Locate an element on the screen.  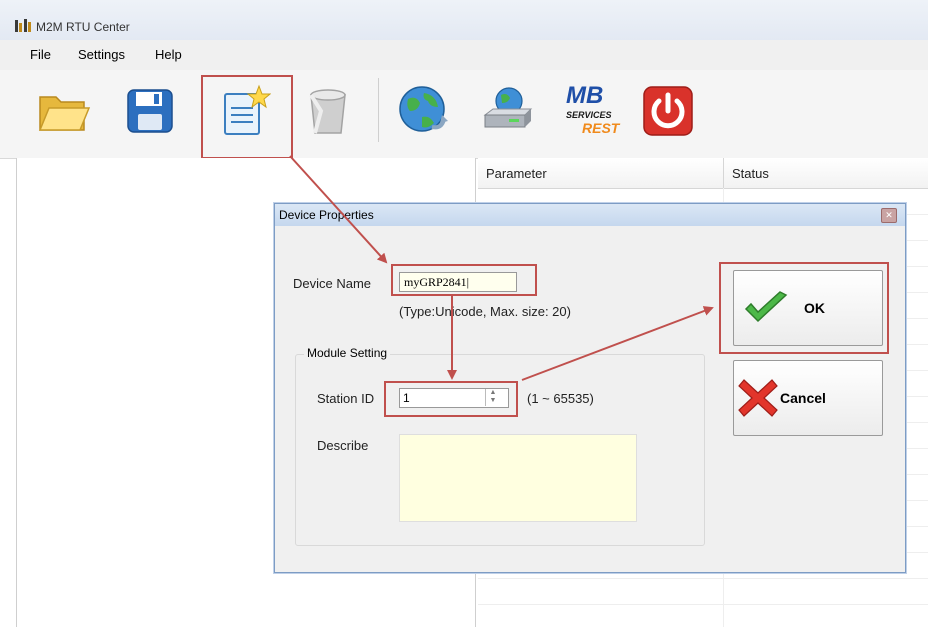
services-label: SERVICES is located at coordinates (589, 115).